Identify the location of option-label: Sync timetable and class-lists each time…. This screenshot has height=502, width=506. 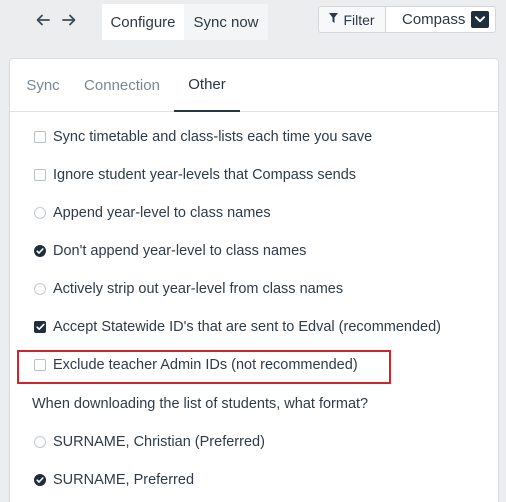
(213, 137).